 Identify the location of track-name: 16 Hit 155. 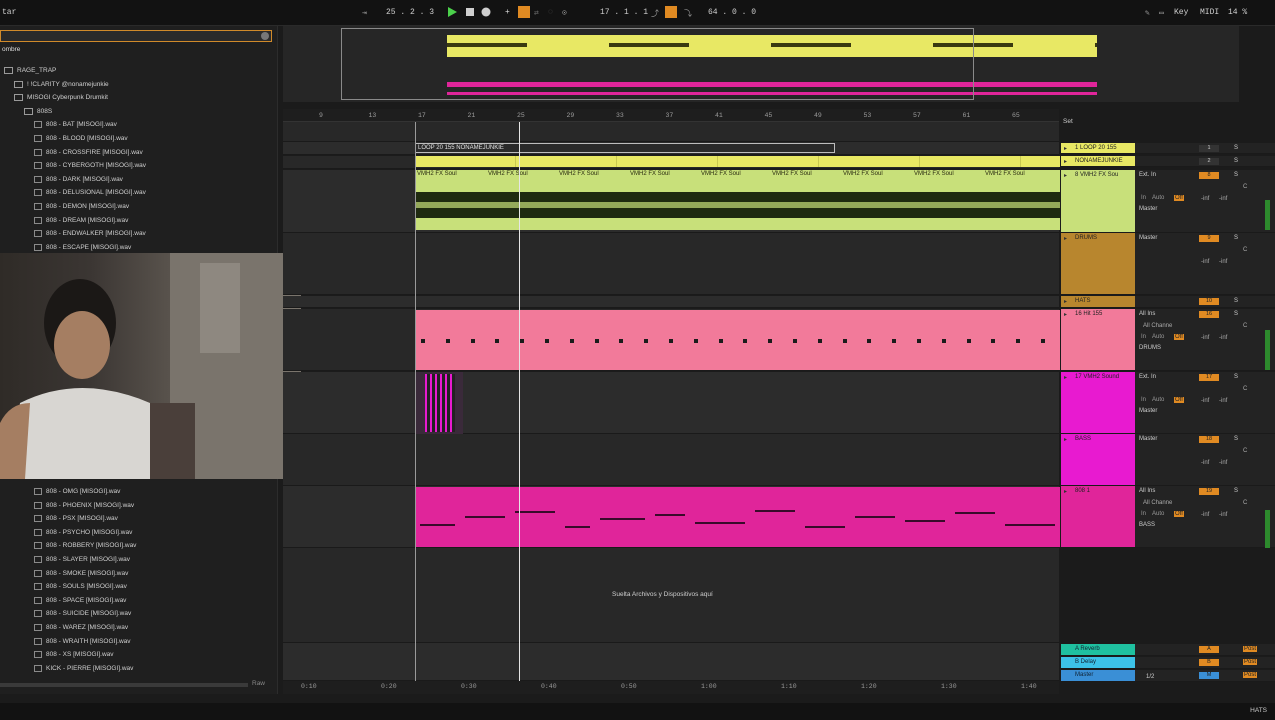
(1088, 314).